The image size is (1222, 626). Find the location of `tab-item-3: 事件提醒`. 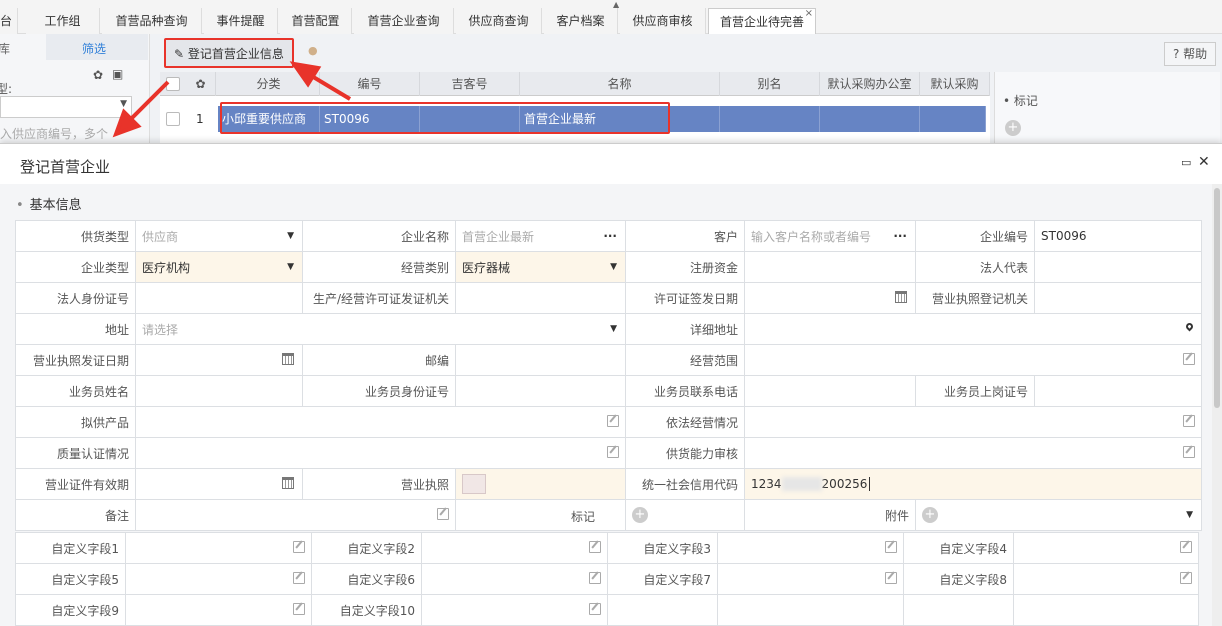

tab-item-3: 事件提醒 is located at coordinates (241, 21).